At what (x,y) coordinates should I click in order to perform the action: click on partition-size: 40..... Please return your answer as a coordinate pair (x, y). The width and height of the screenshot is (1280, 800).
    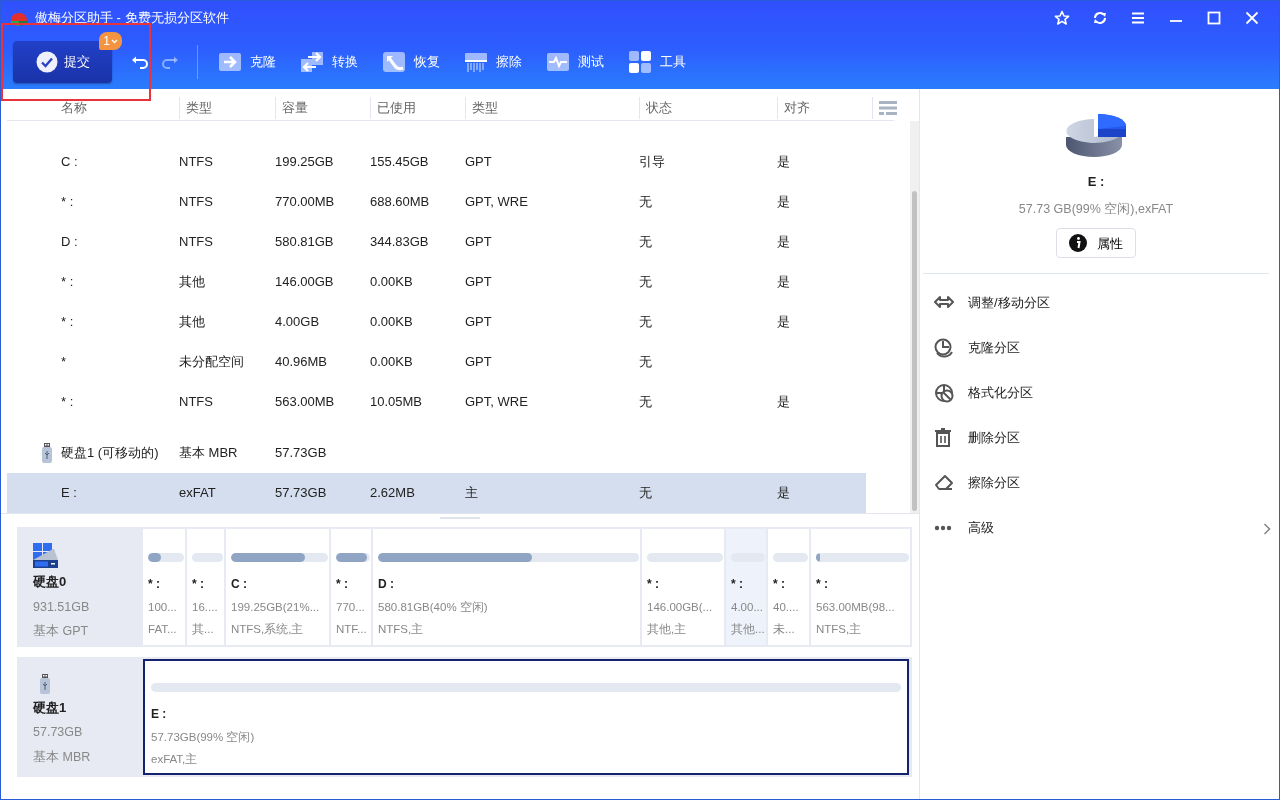
    Looking at the image, I should click on (786, 607).